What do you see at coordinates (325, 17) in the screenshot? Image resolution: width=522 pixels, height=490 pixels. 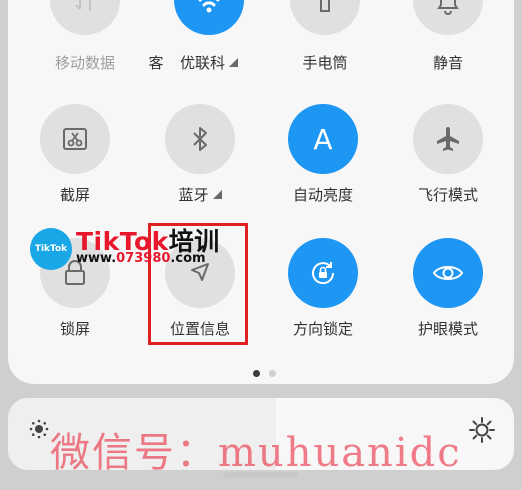 I see `flashlight-icon` at bounding box center [325, 17].